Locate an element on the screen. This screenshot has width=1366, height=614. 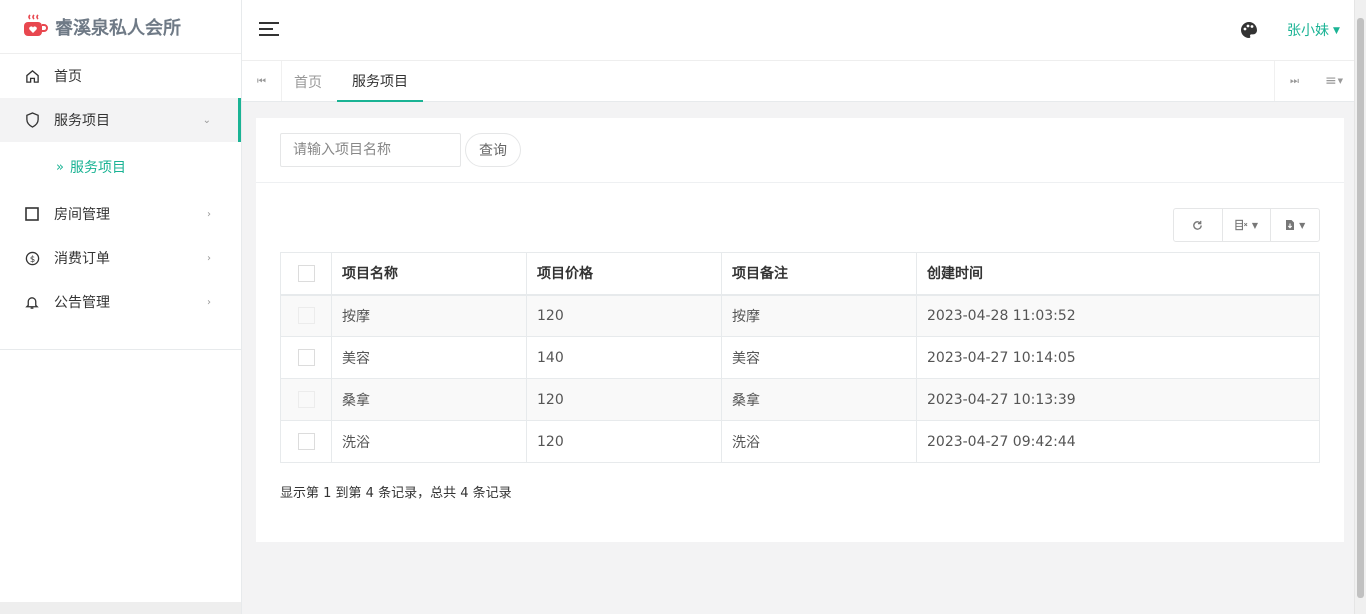
columns-icon is located at coordinates (1241, 225).